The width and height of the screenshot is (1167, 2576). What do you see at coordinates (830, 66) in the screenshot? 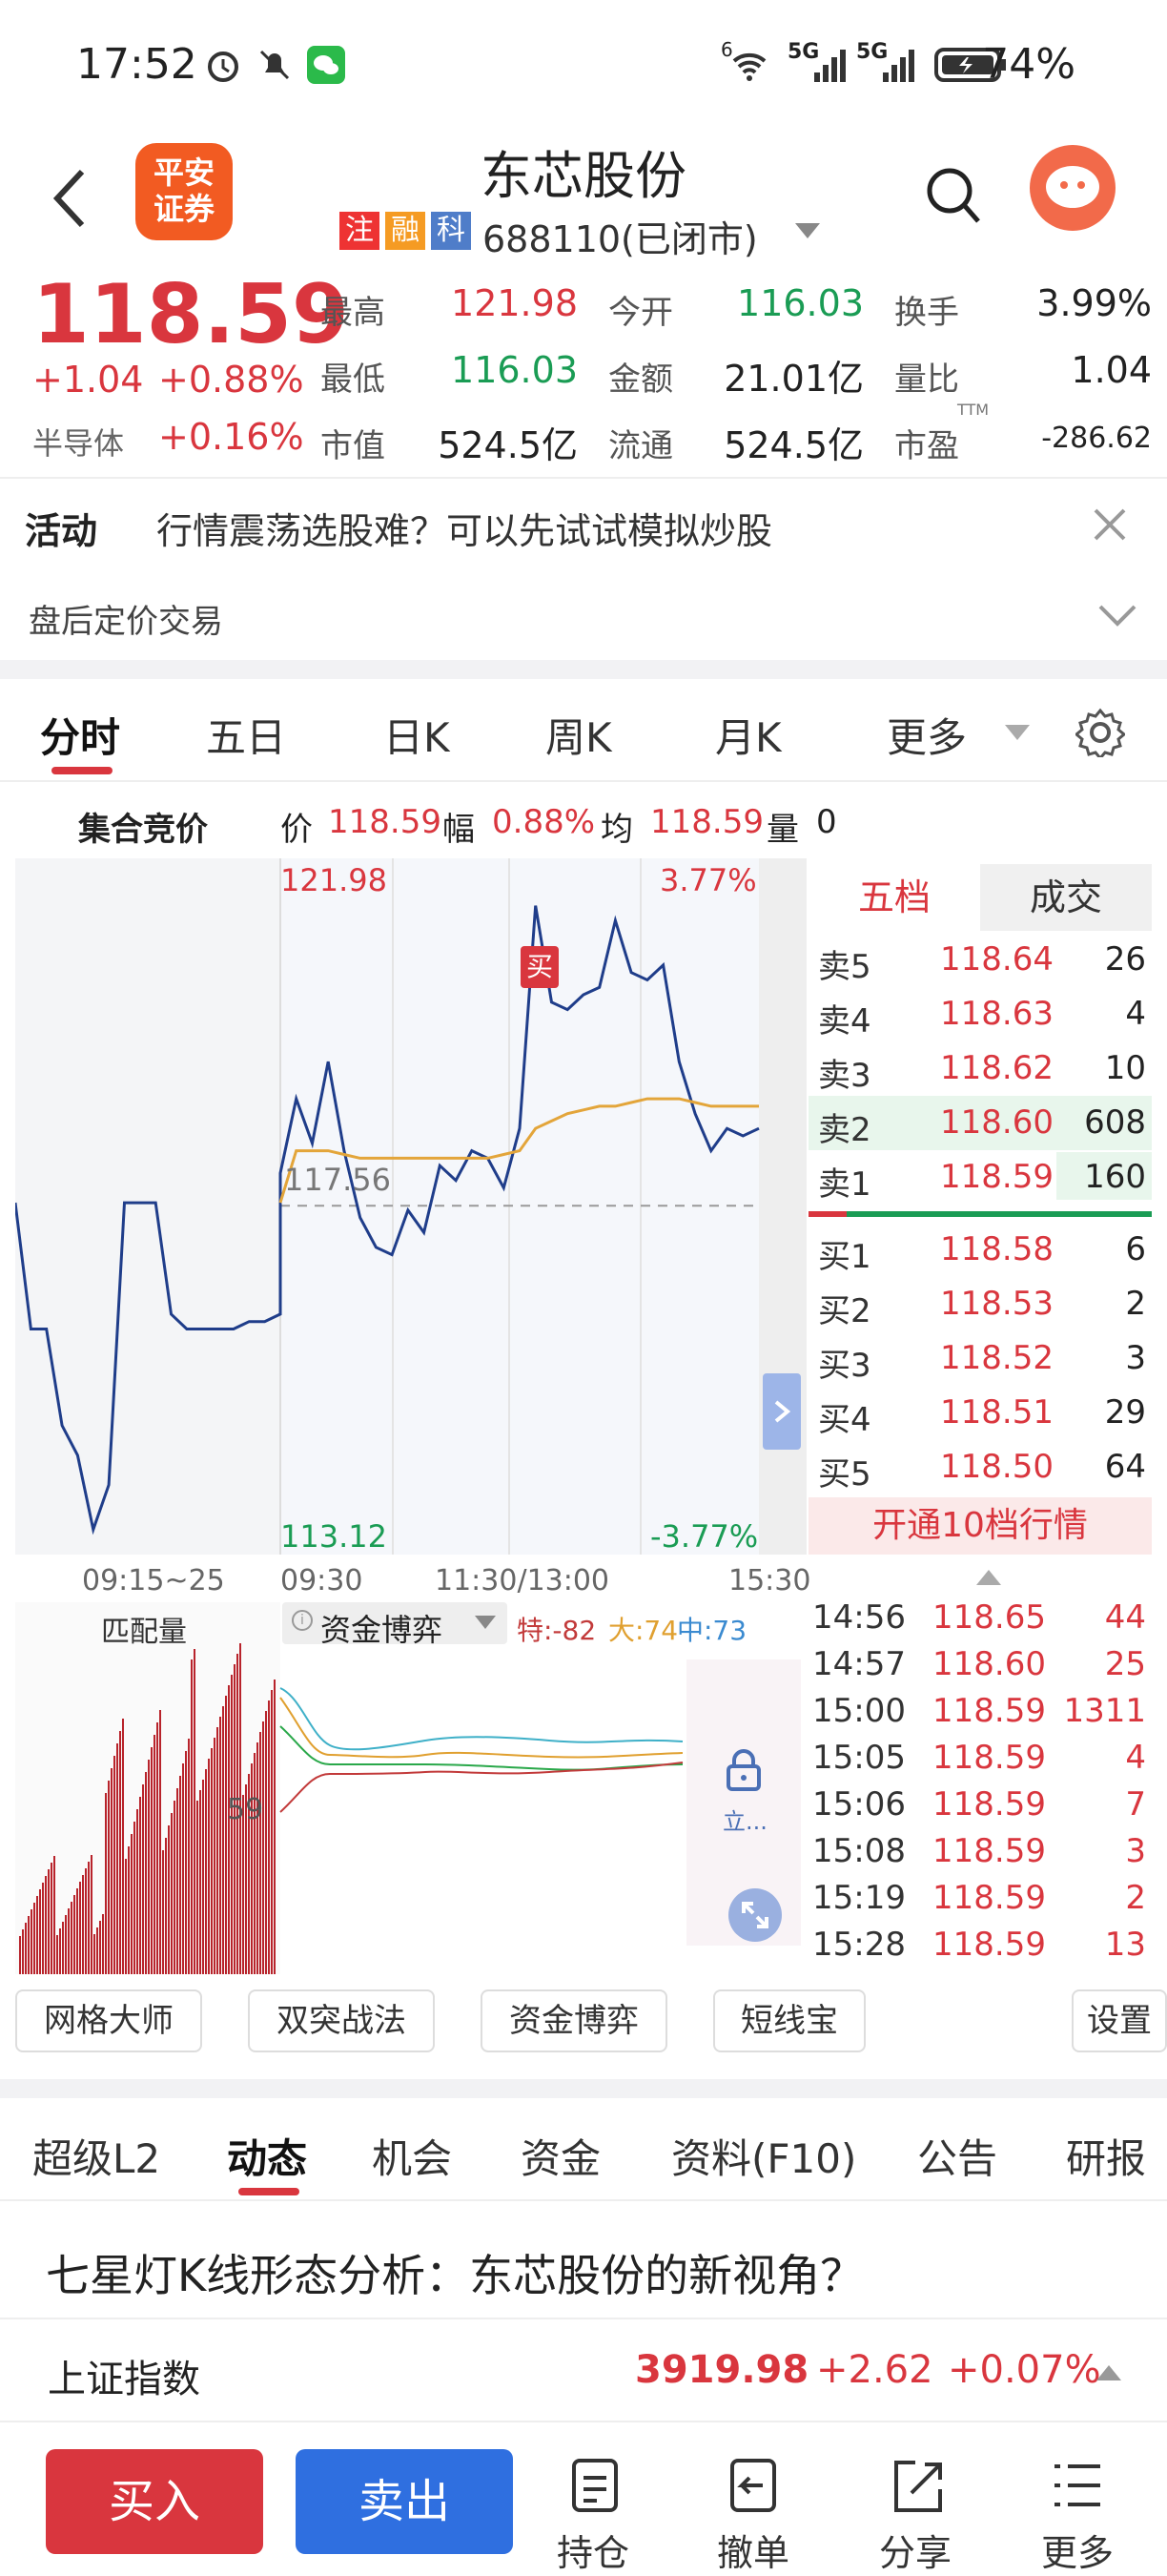
I see `signal-icon` at bounding box center [830, 66].